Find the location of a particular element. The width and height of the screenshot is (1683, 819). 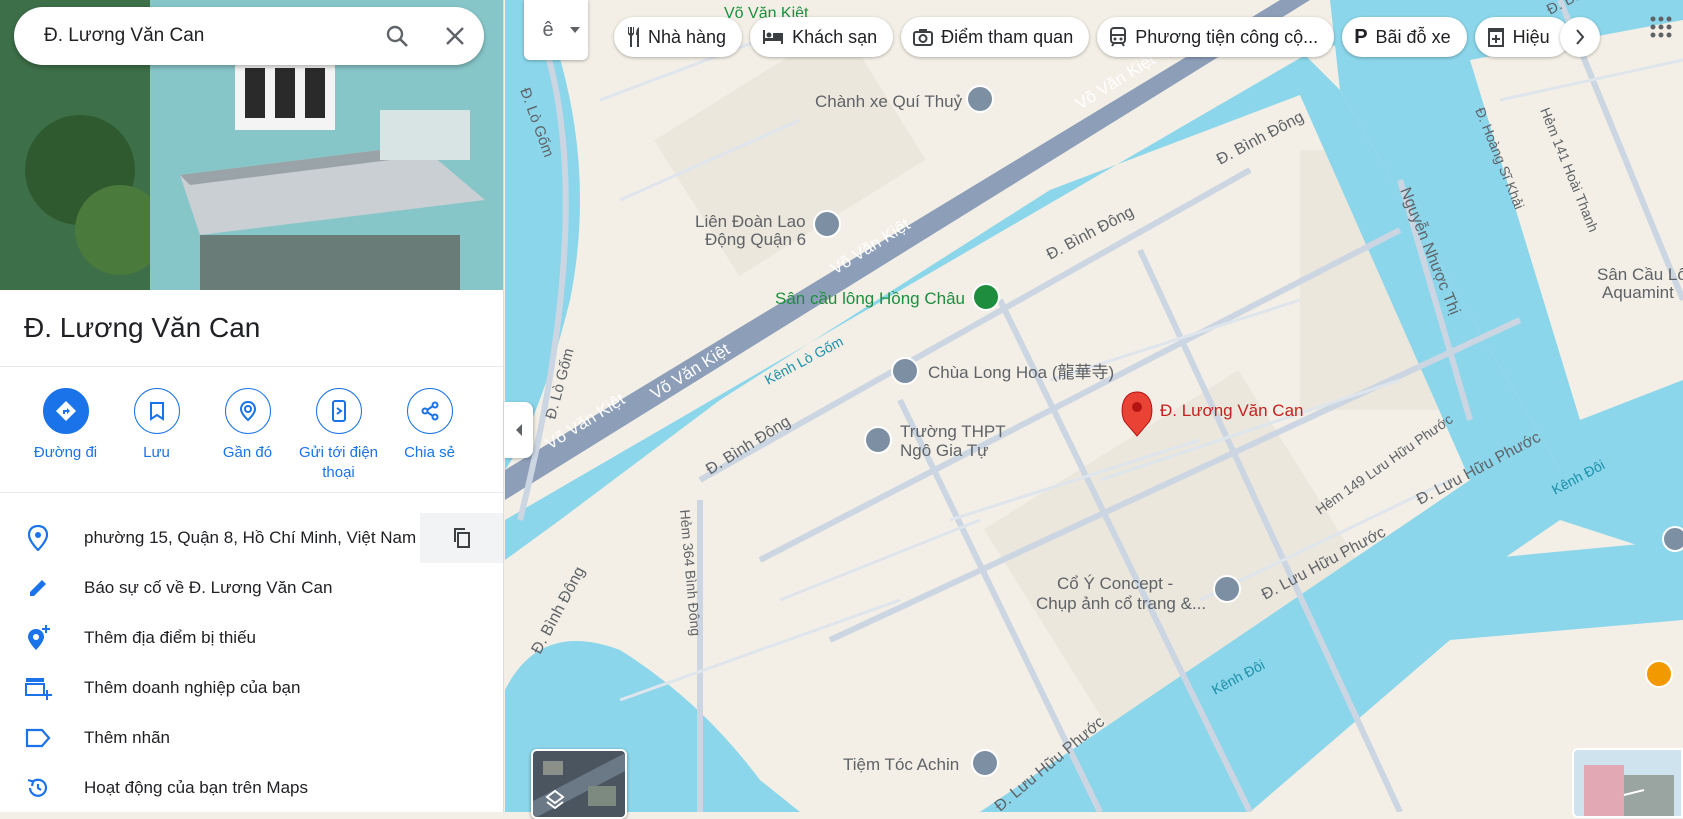

poi-label-lien-doan-2: Động Quận 6 is located at coordinates (755, 239).